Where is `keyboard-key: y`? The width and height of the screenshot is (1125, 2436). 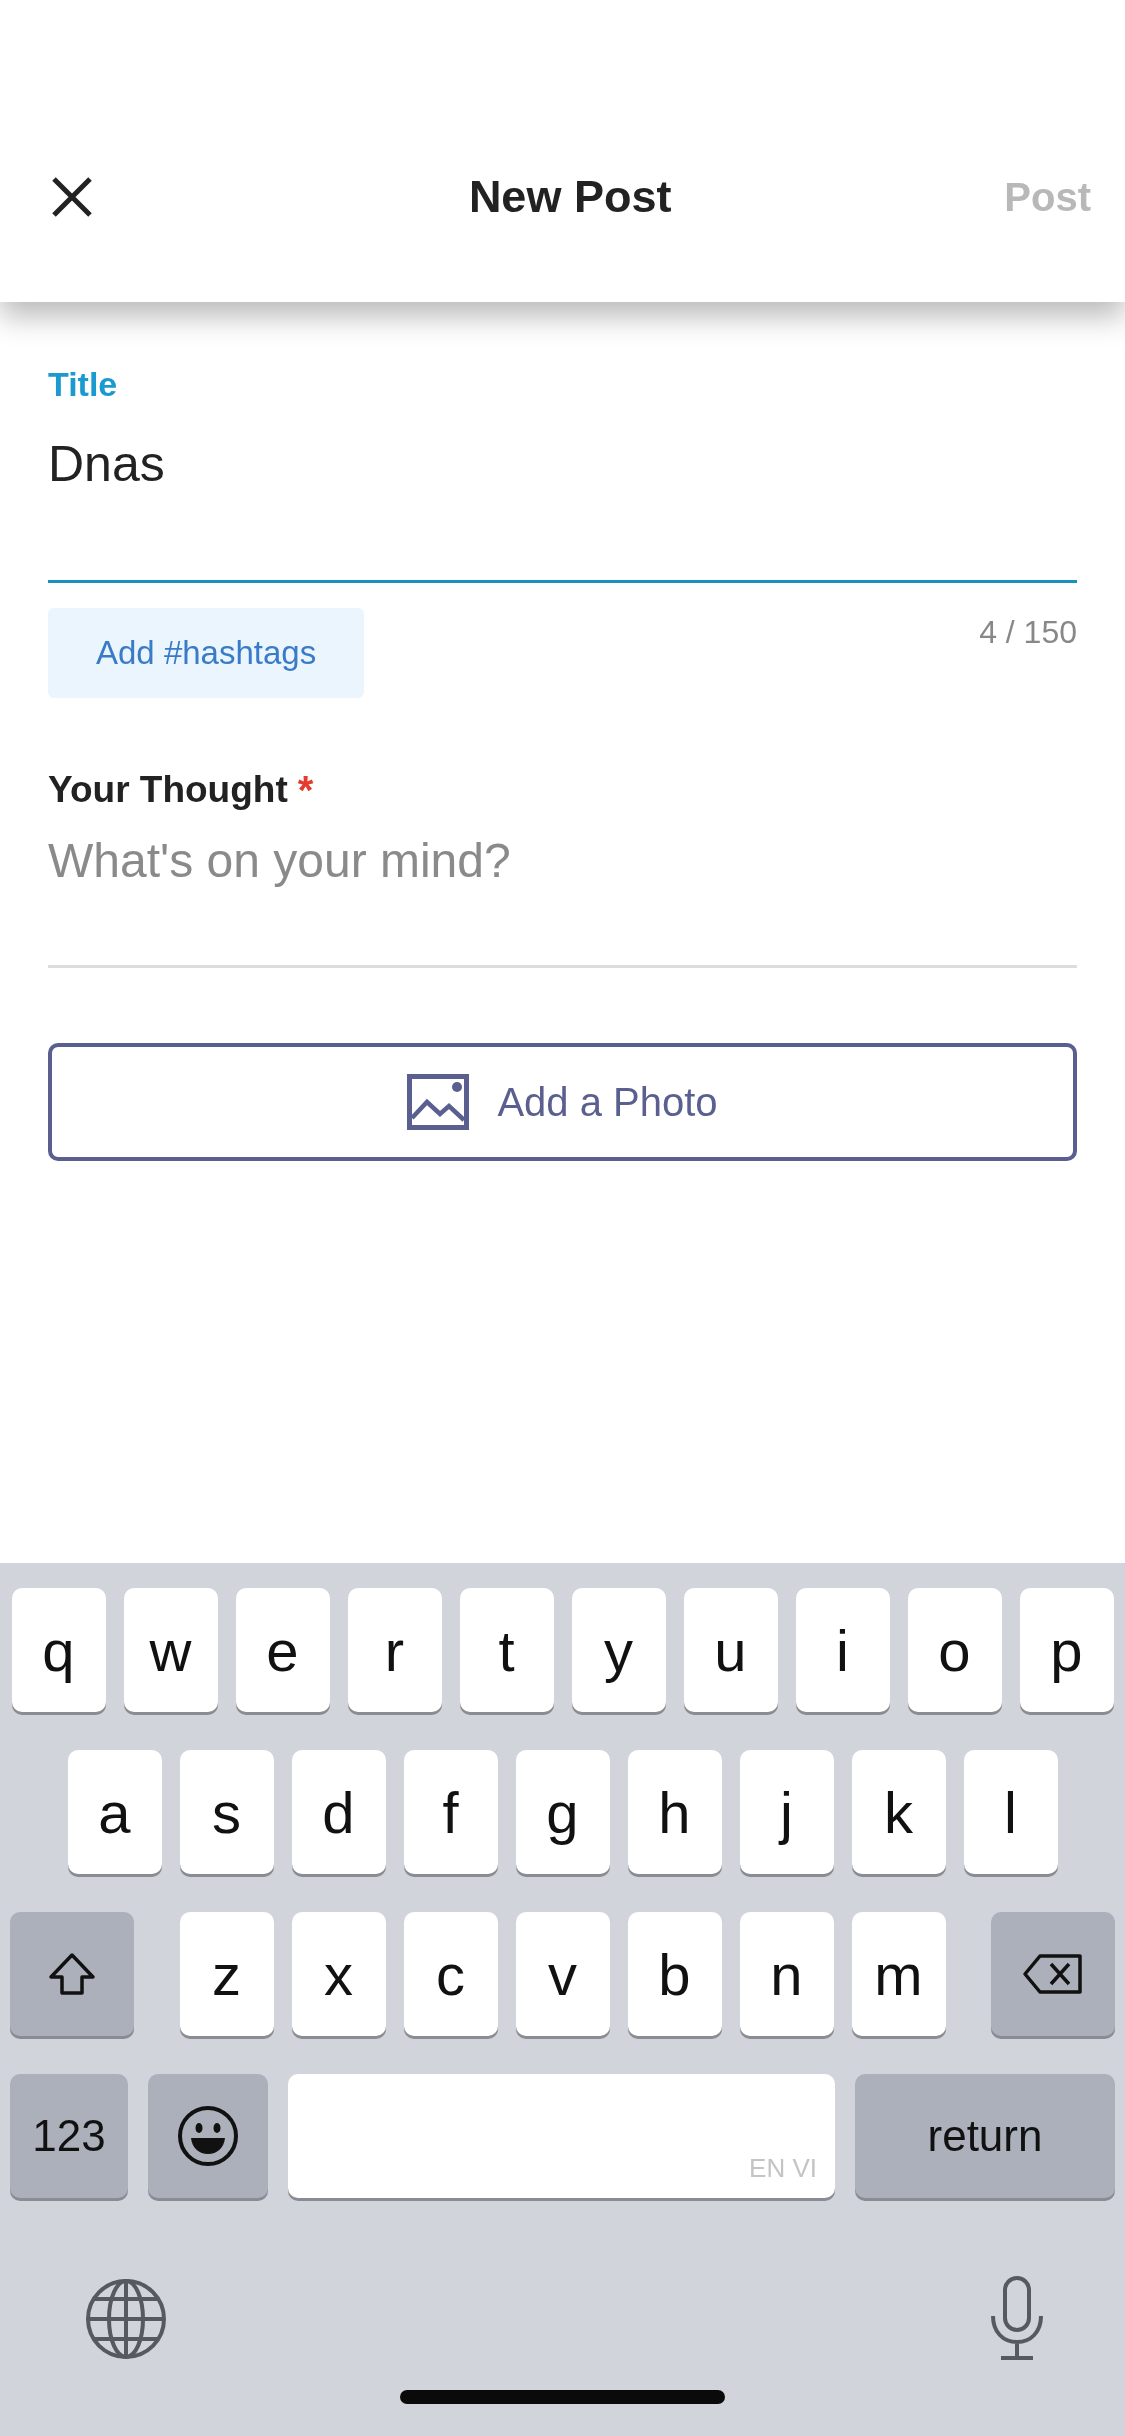
keyboard-key: y is located at coordinates (618, 1650).